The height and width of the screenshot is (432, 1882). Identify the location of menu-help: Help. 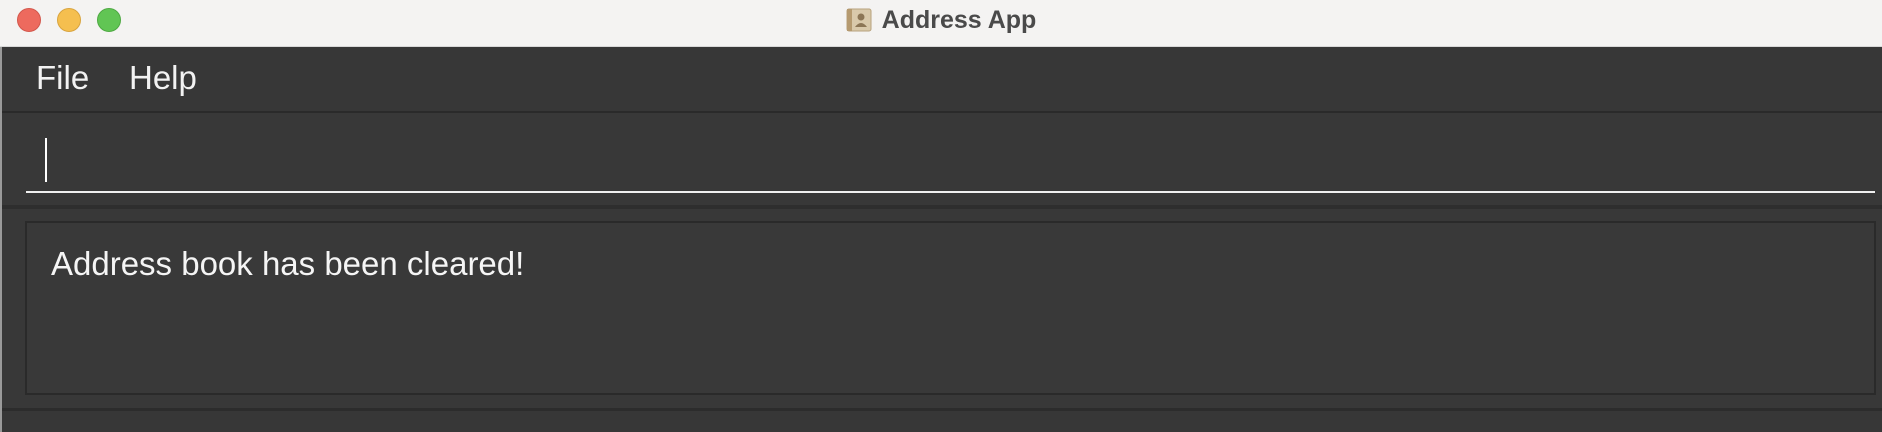
(163, 78).